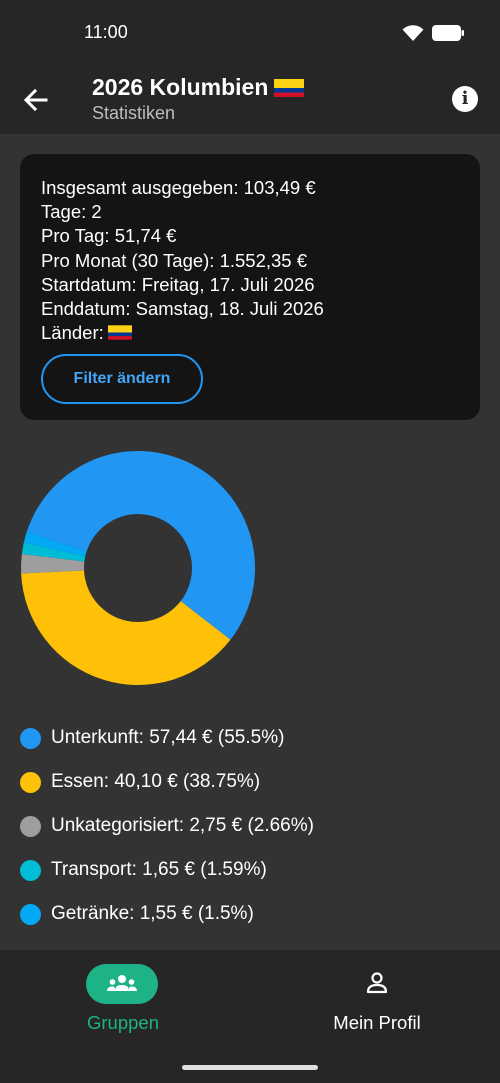 Image resolution: width=500 pixels, height=1083 pixels. I want to click on per-month: Pro Monat (30 Tage): 1.552,35 €, so click(174, 260).